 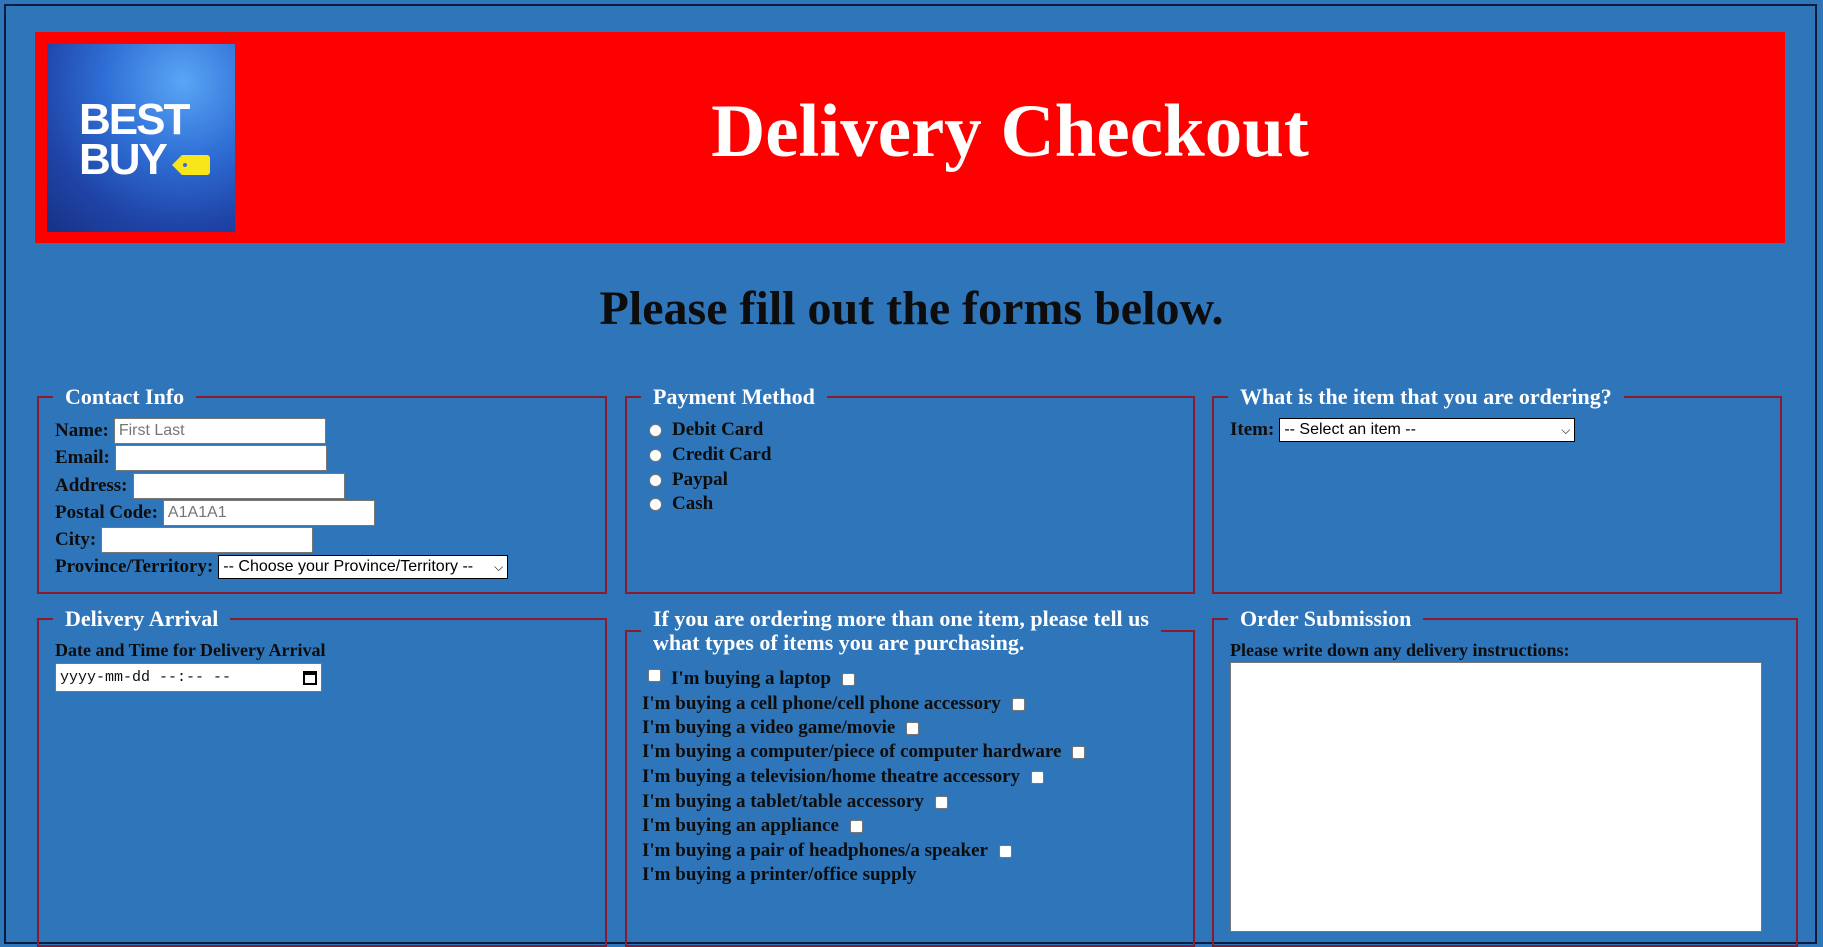 What do you see at coordinates (718, 429) in the screenshot?
I see `debit-card-label: Debit Card` at bounding box center [718, 429].